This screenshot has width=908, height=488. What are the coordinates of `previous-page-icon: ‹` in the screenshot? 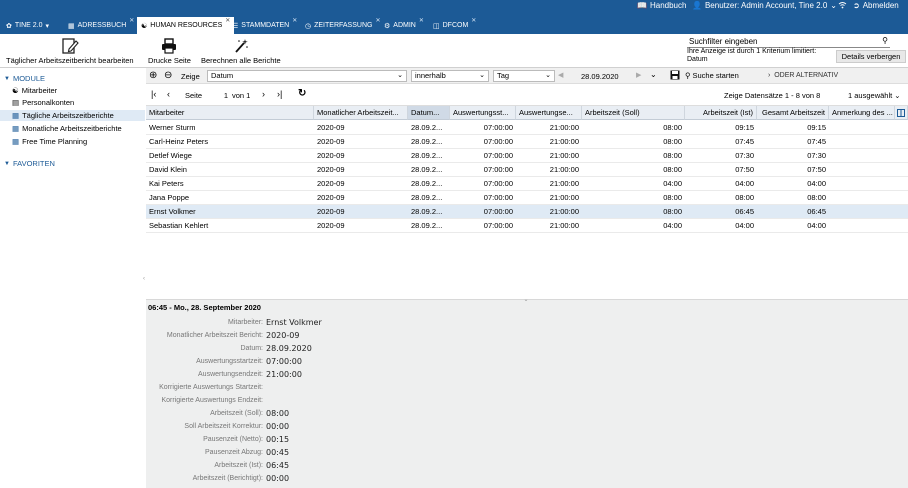 It's located at (168, 94).